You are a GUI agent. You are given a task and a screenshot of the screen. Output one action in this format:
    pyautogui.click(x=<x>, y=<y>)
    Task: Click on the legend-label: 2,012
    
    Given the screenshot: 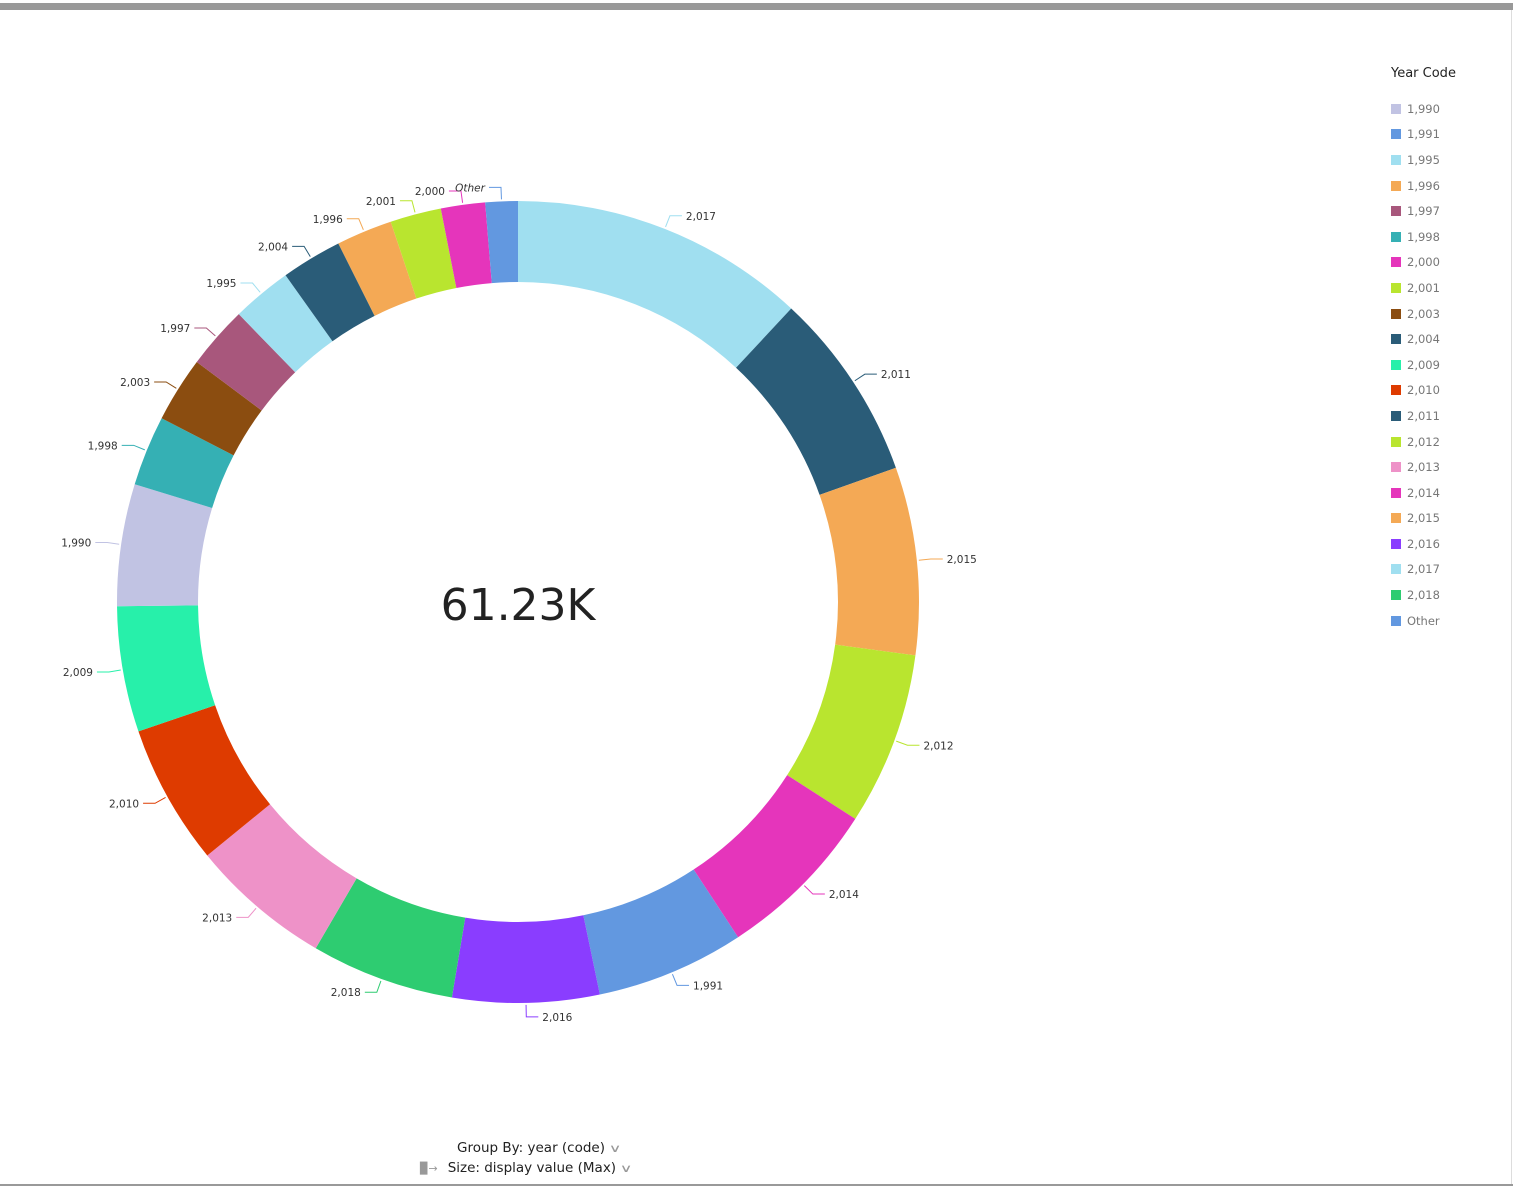 What is the action you would take?
    pyautogui.click(x=1423, y=441)
    